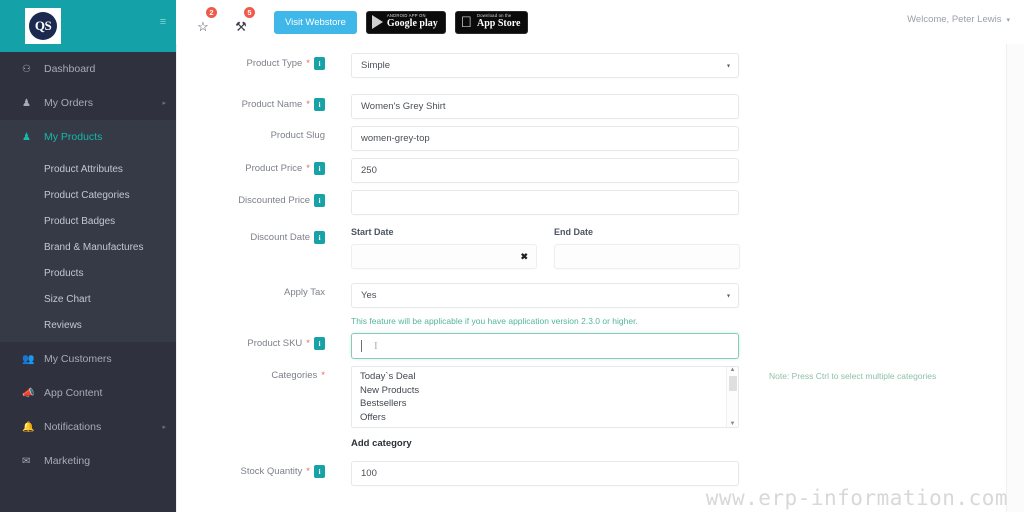 The image size is (1024, 512). Describe the element at coordinates (28, 393) in the screenshot. I see `megaphone-icon: 📣` at that location.